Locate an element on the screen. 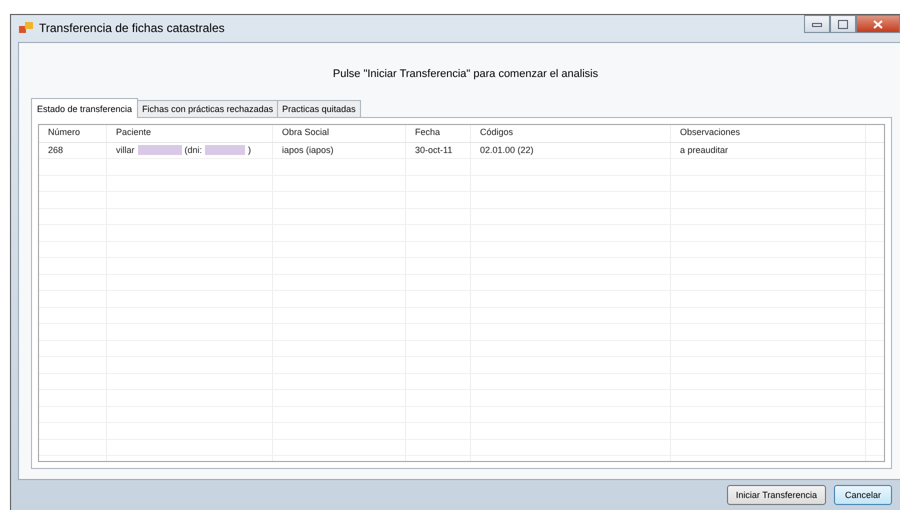 The image size is (900, 510). table-cell: 268 is located at coordinates (73, 150).